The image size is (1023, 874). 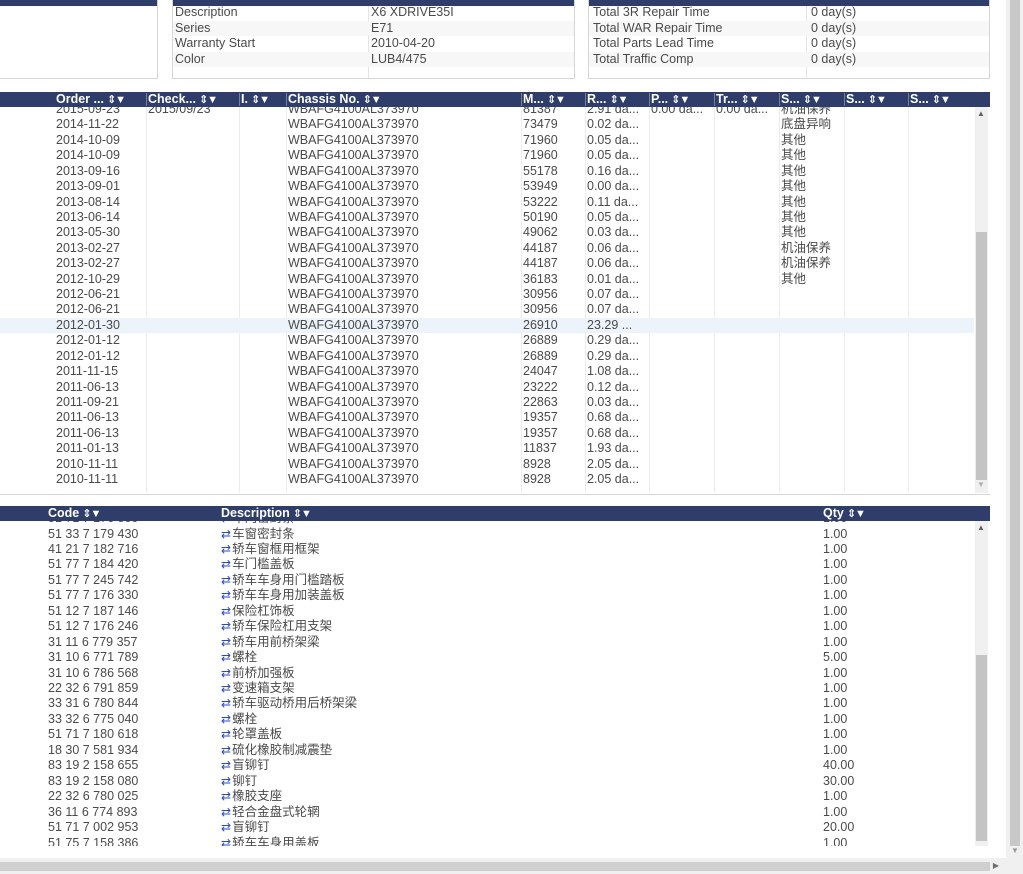 What do you see at coordinates (487, 673) in the screenshot?
I see `list-item: 31 10 6 786 568 ⇄前桥加强板 1.00` at bounding box center [487, 673].